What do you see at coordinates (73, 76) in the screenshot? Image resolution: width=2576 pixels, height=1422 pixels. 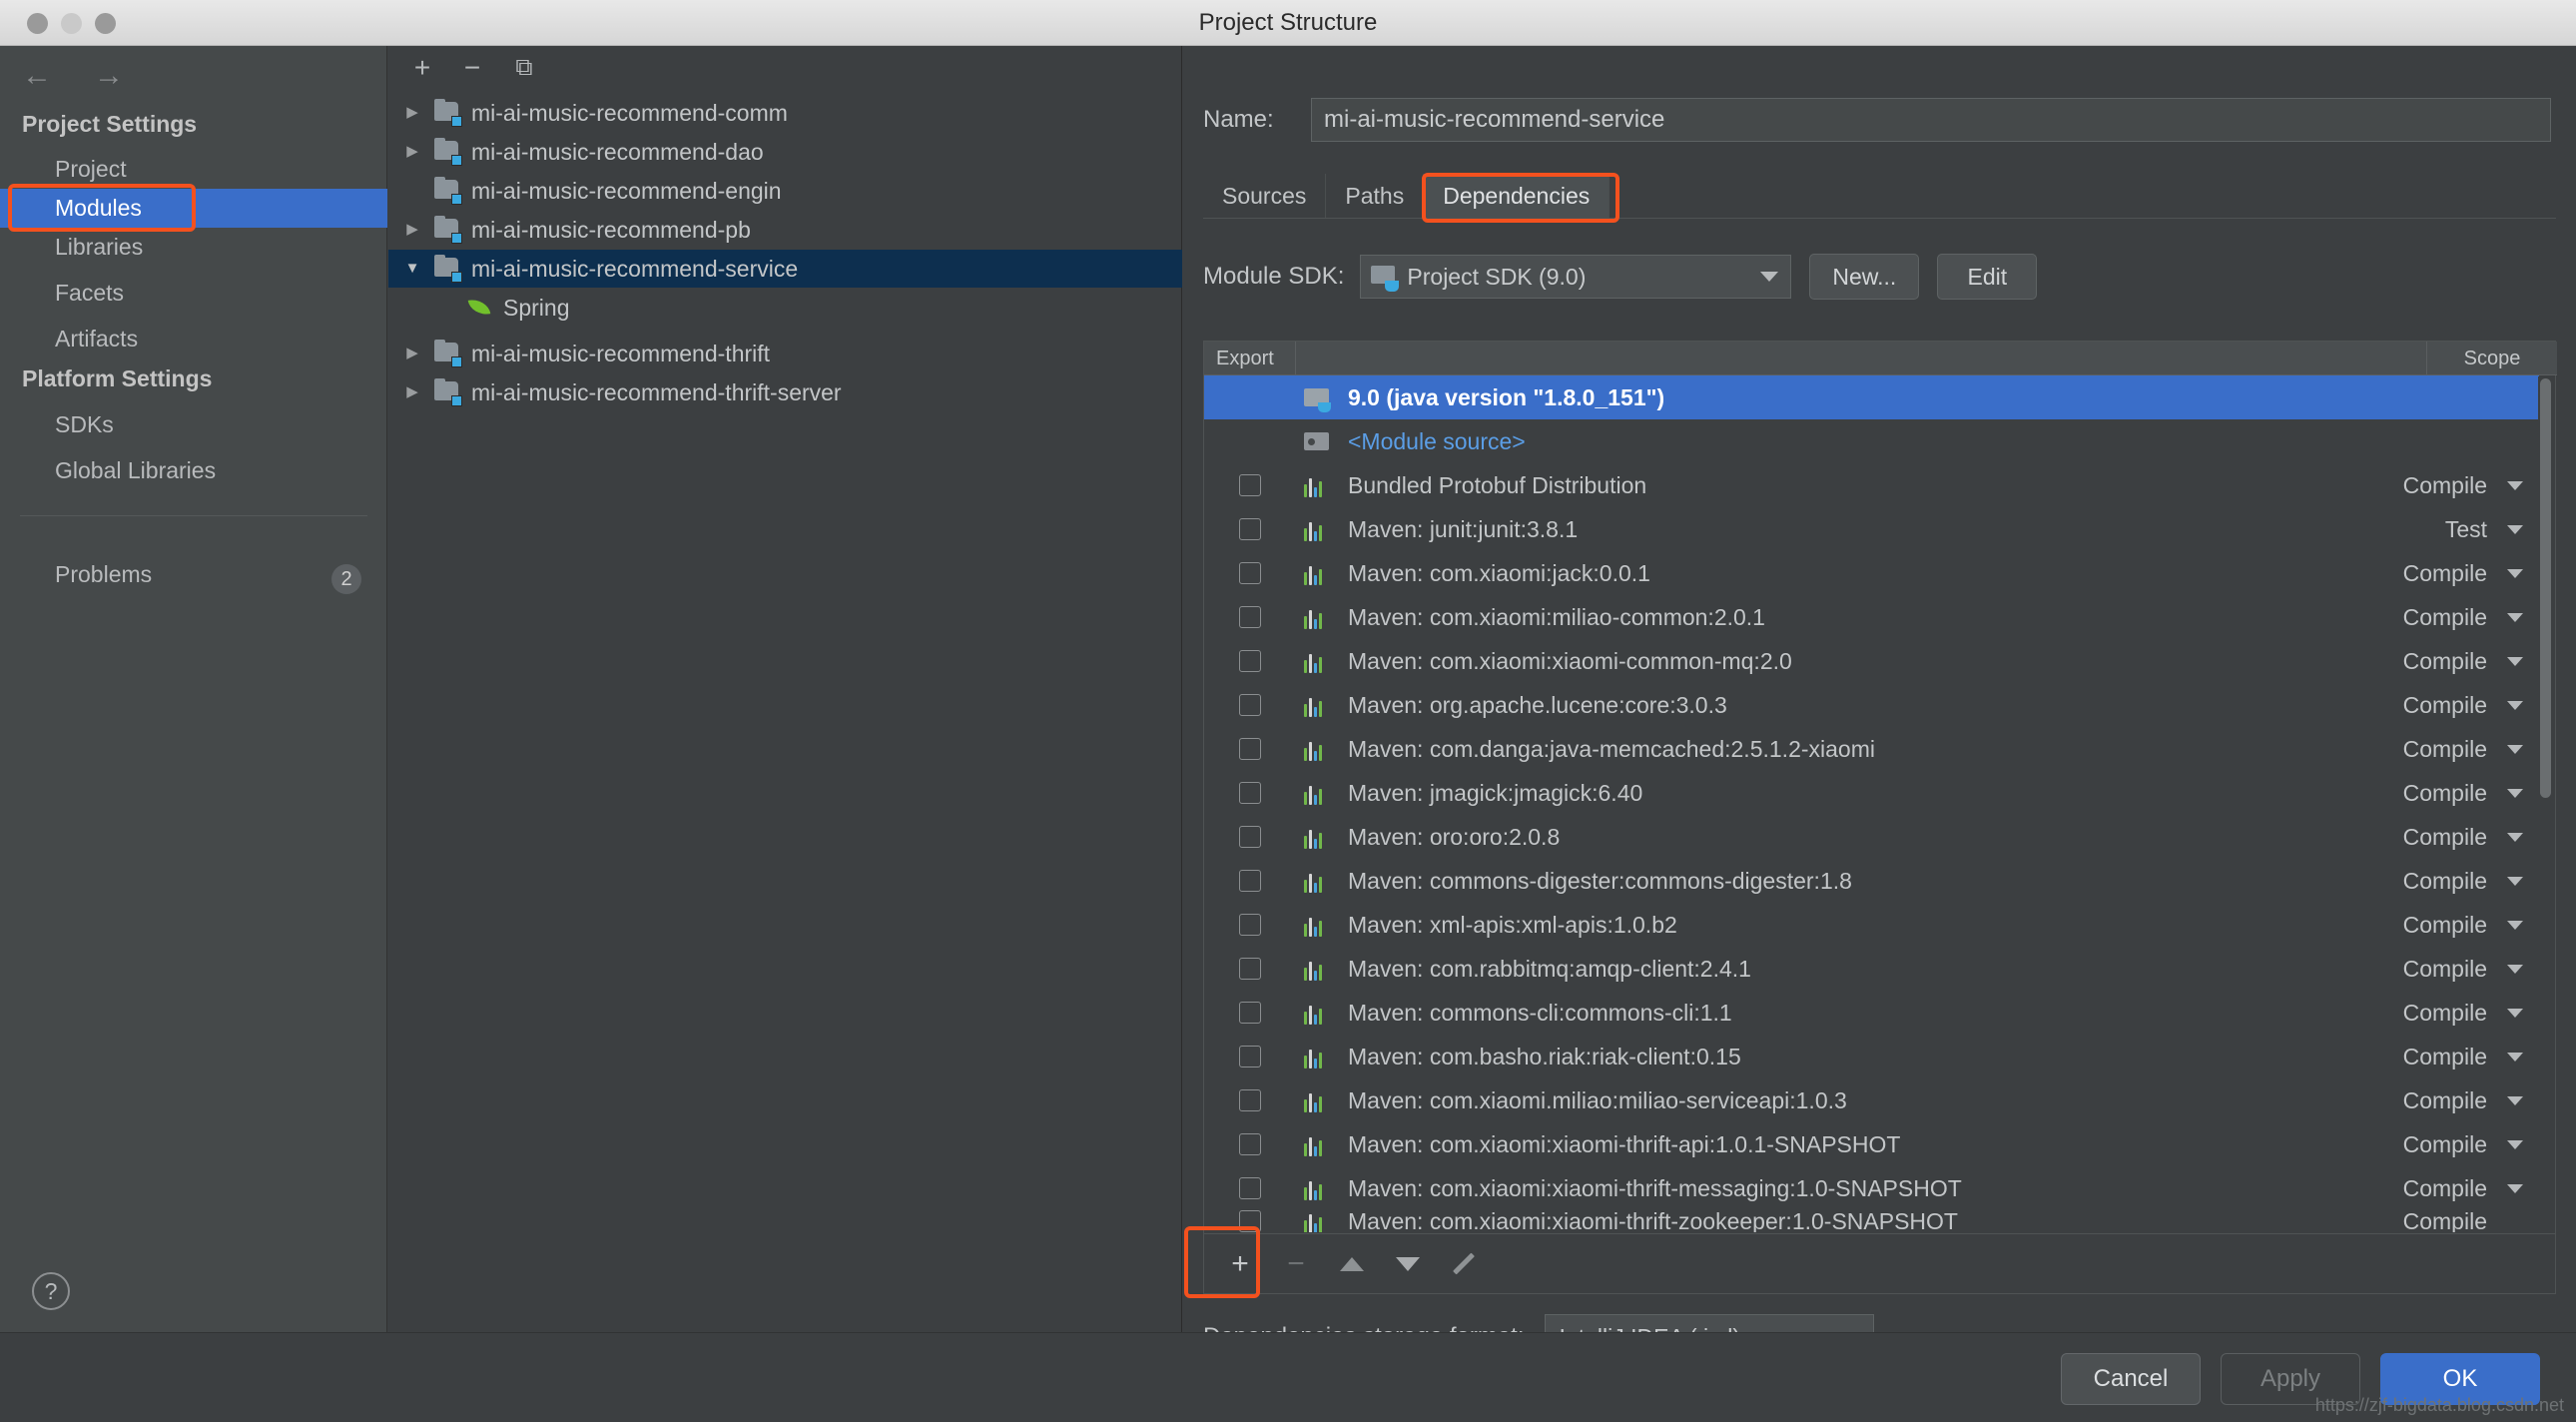 I see `sidebar-nav: ← →` at bounding box center [73, 76].